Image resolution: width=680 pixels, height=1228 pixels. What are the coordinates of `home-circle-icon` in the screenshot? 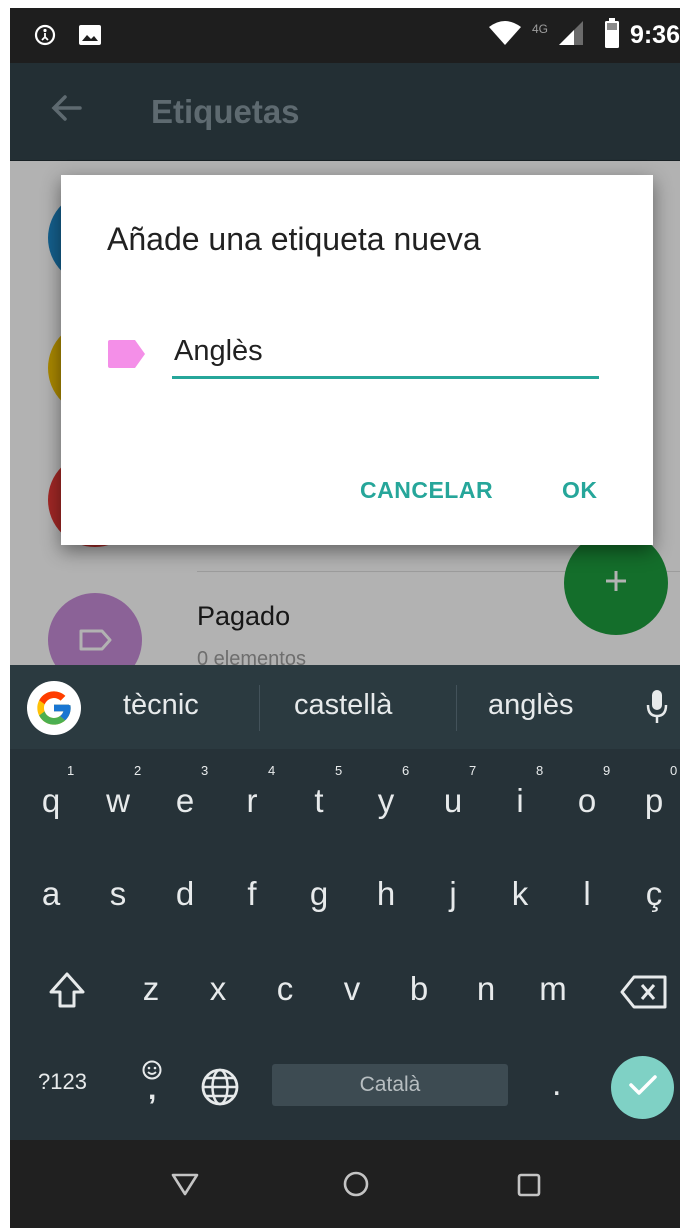 It's located at (356, 1186).